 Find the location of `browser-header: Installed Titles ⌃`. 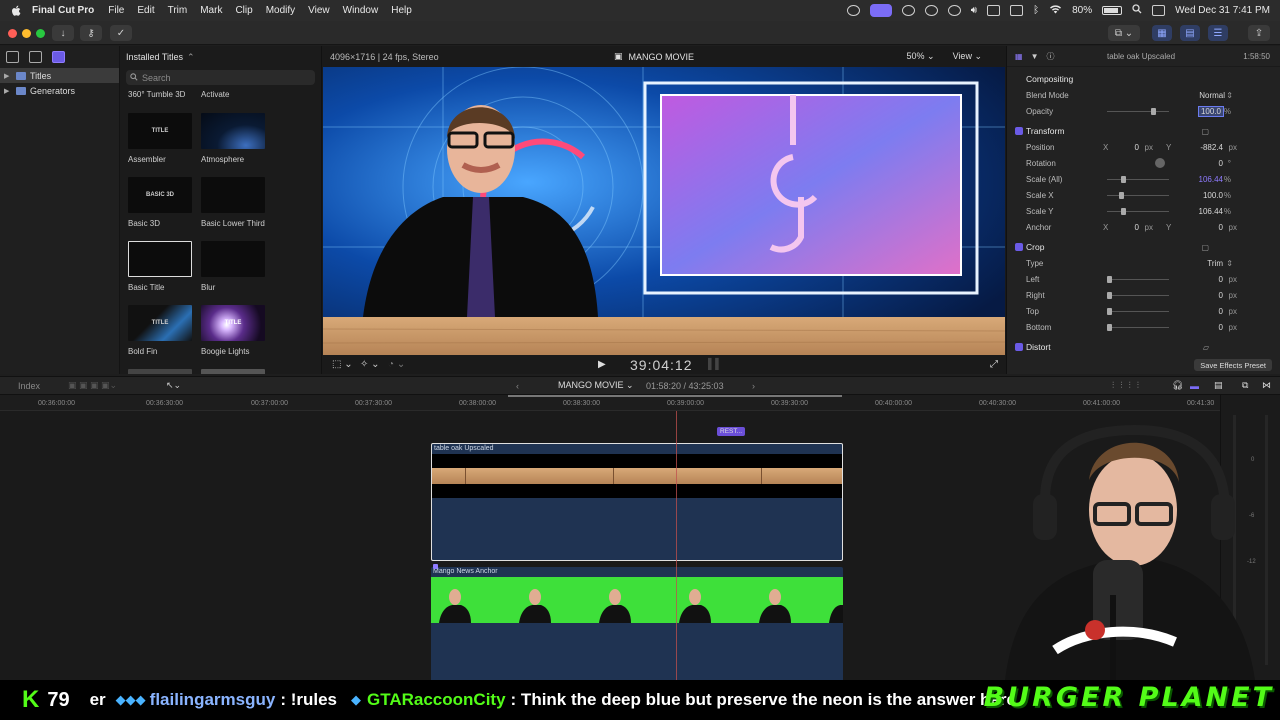

browser-header: Installed Titles ⌃ is located at coordinates (220, 57).